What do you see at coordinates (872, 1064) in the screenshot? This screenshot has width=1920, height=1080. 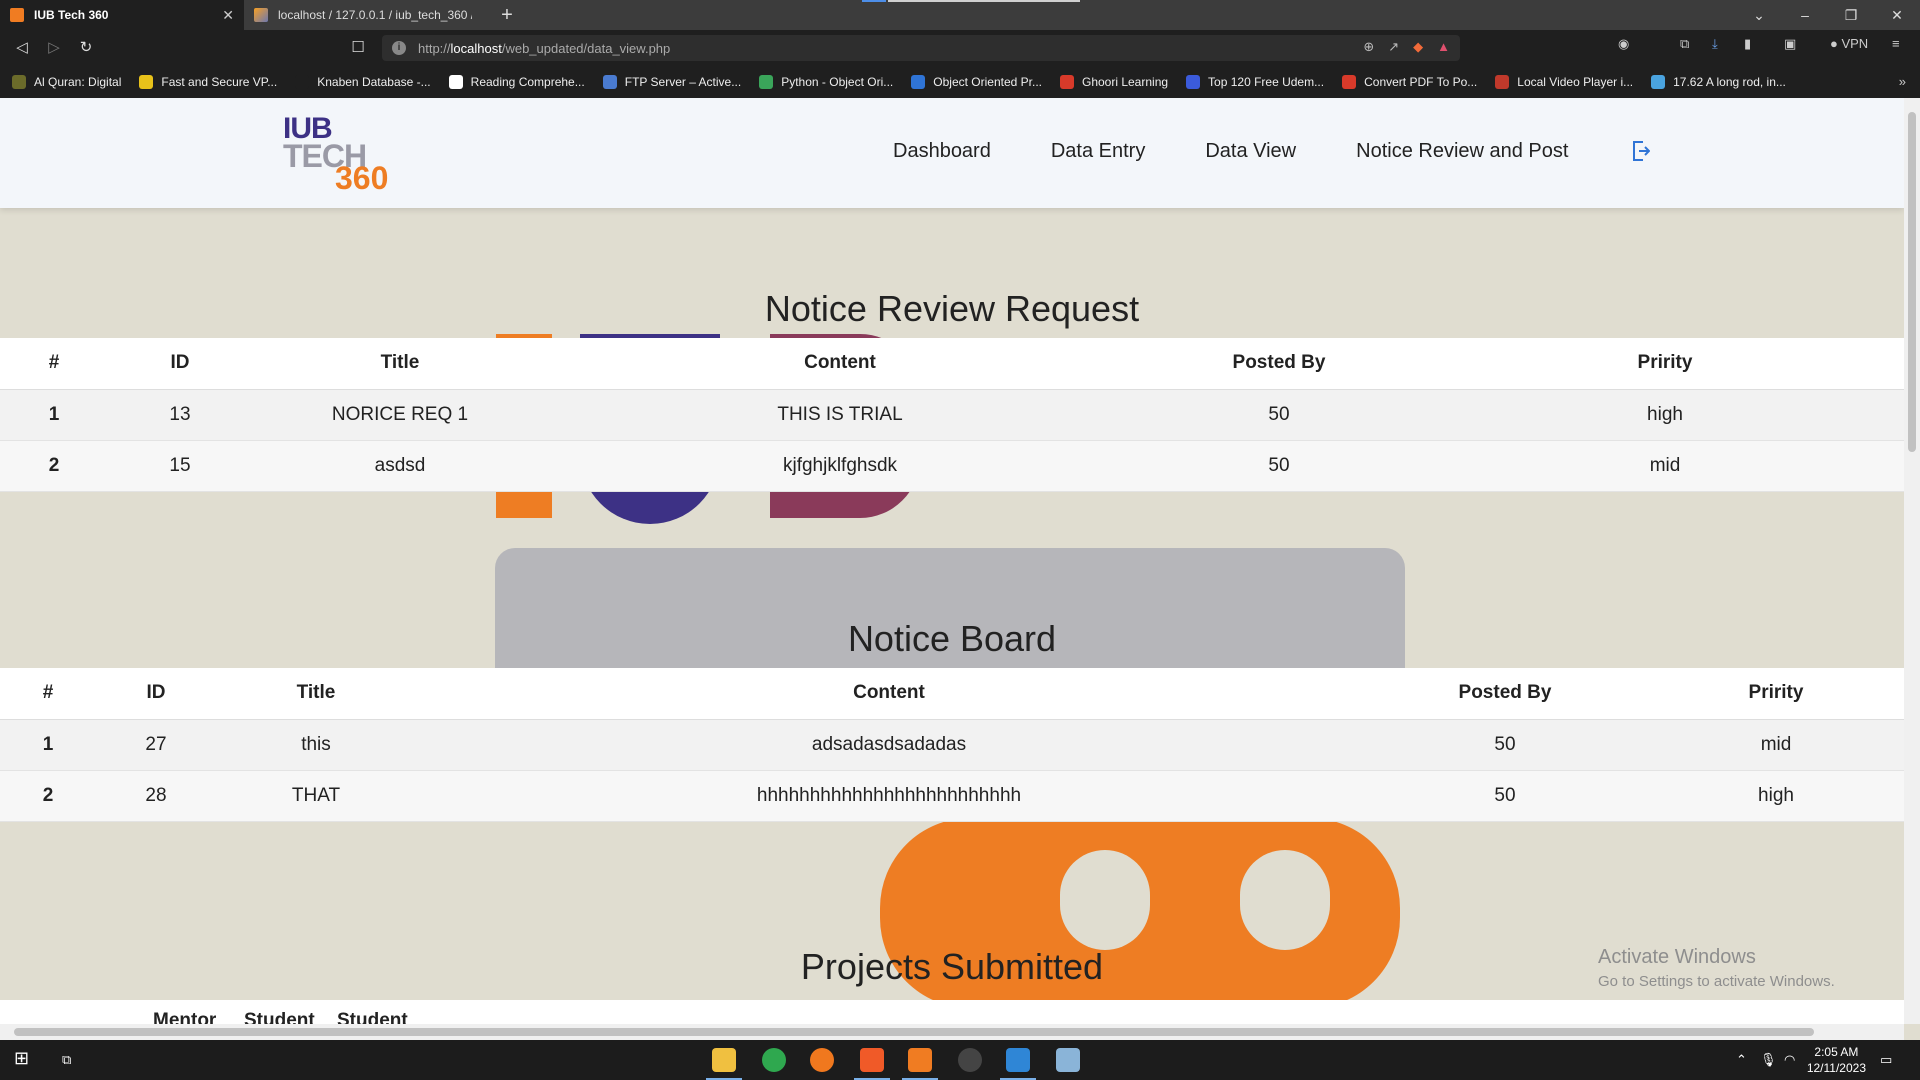 I see `brave-icon` at bounding box center [872, 1064].